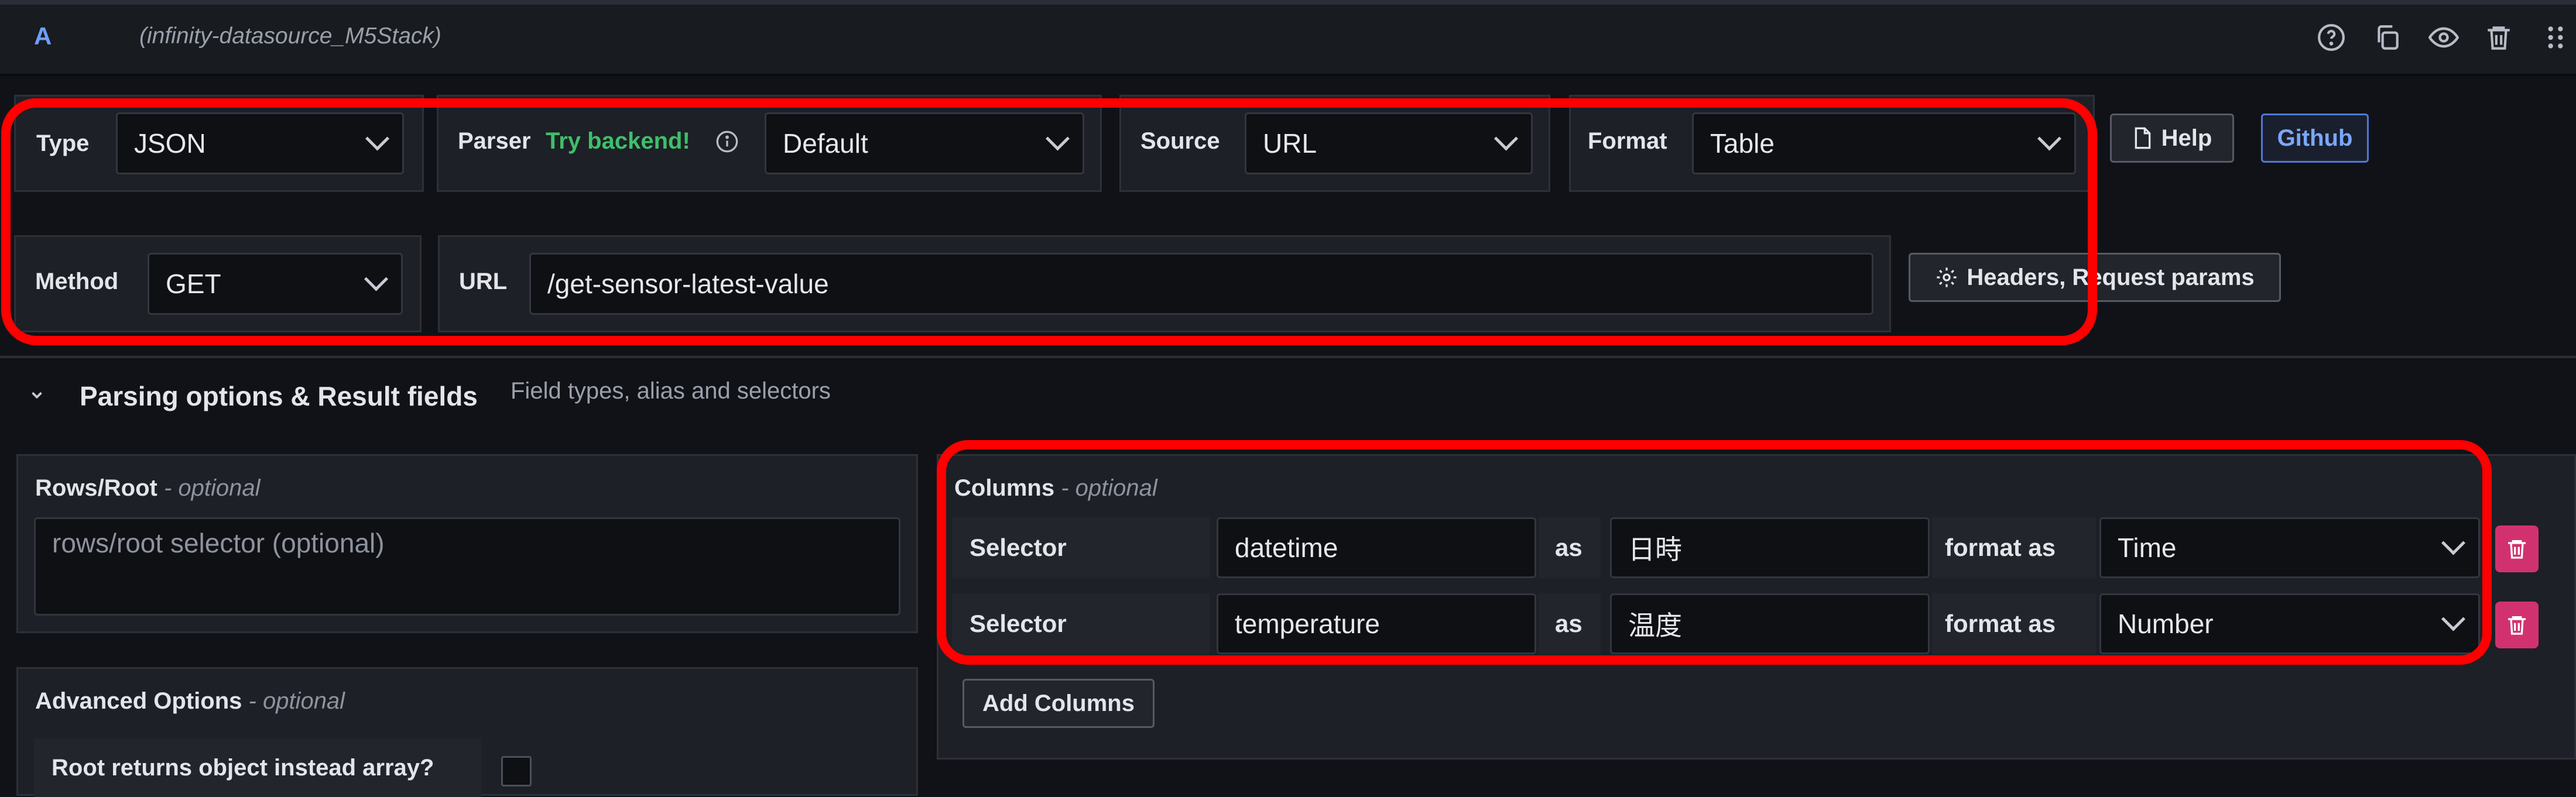 The height and width of the screenshot is (797, 2576). I want to click on help-label: Help, so click(2186, 138).